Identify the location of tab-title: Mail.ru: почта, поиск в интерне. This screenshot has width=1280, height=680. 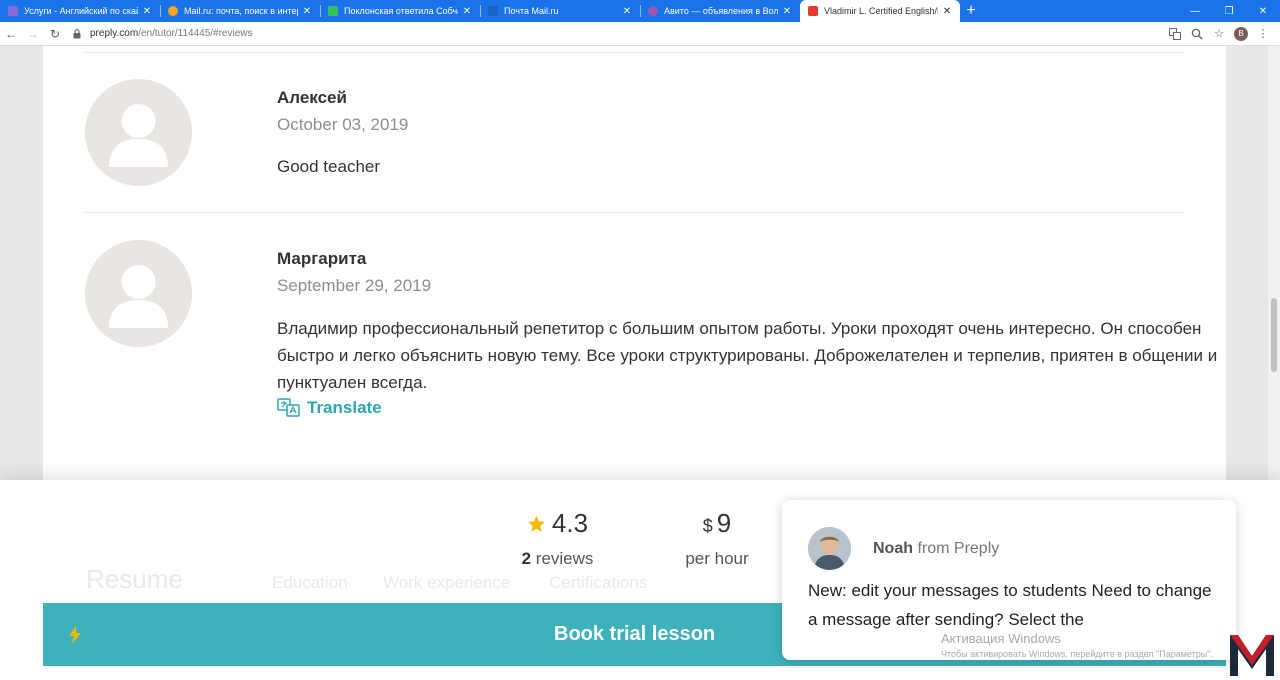
(241, 11).